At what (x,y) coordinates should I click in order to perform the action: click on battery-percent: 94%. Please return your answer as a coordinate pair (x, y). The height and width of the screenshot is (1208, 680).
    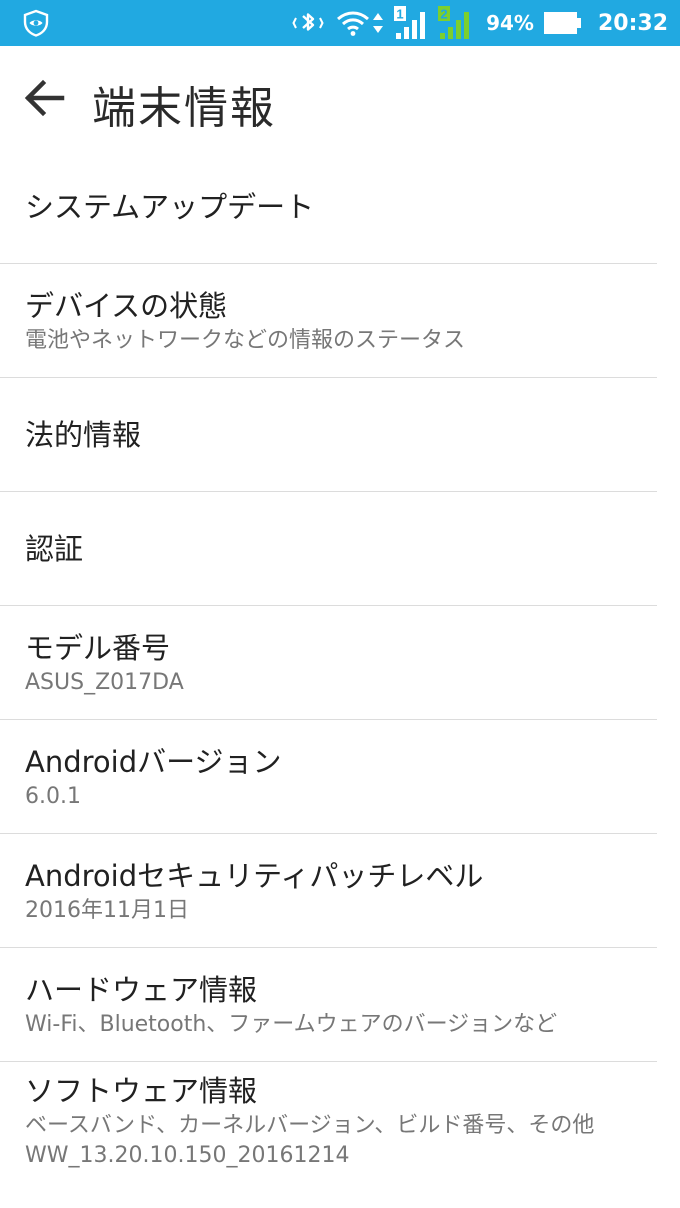
    Looking at the image, I should click on (510, 23).